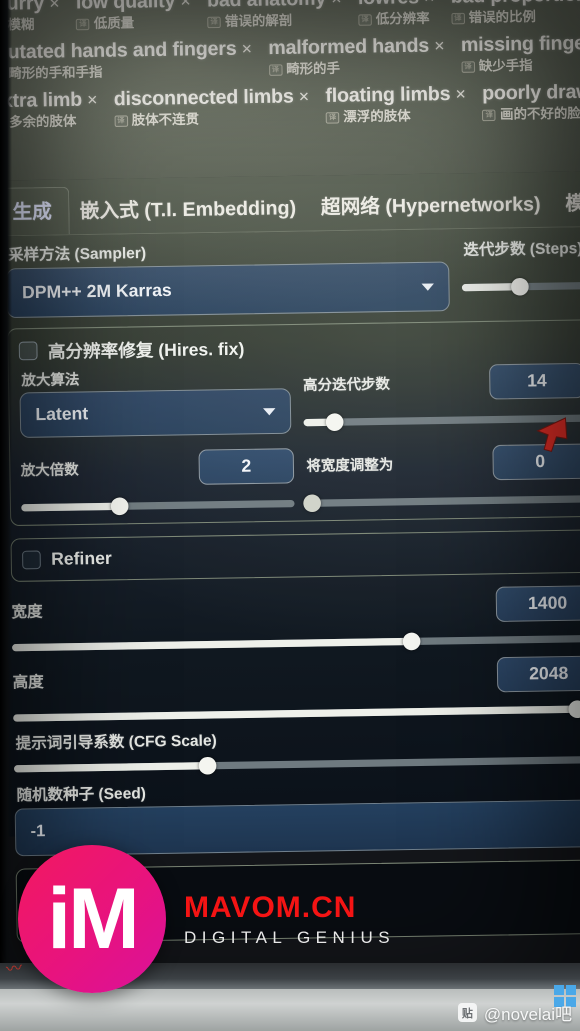 Image resolution: width=580 pixels, height=1031 pixels. What do you see at coordinates (31, 560) in the screenshot?
I see `refiner-checkbox` at bounding box center [31, 560].